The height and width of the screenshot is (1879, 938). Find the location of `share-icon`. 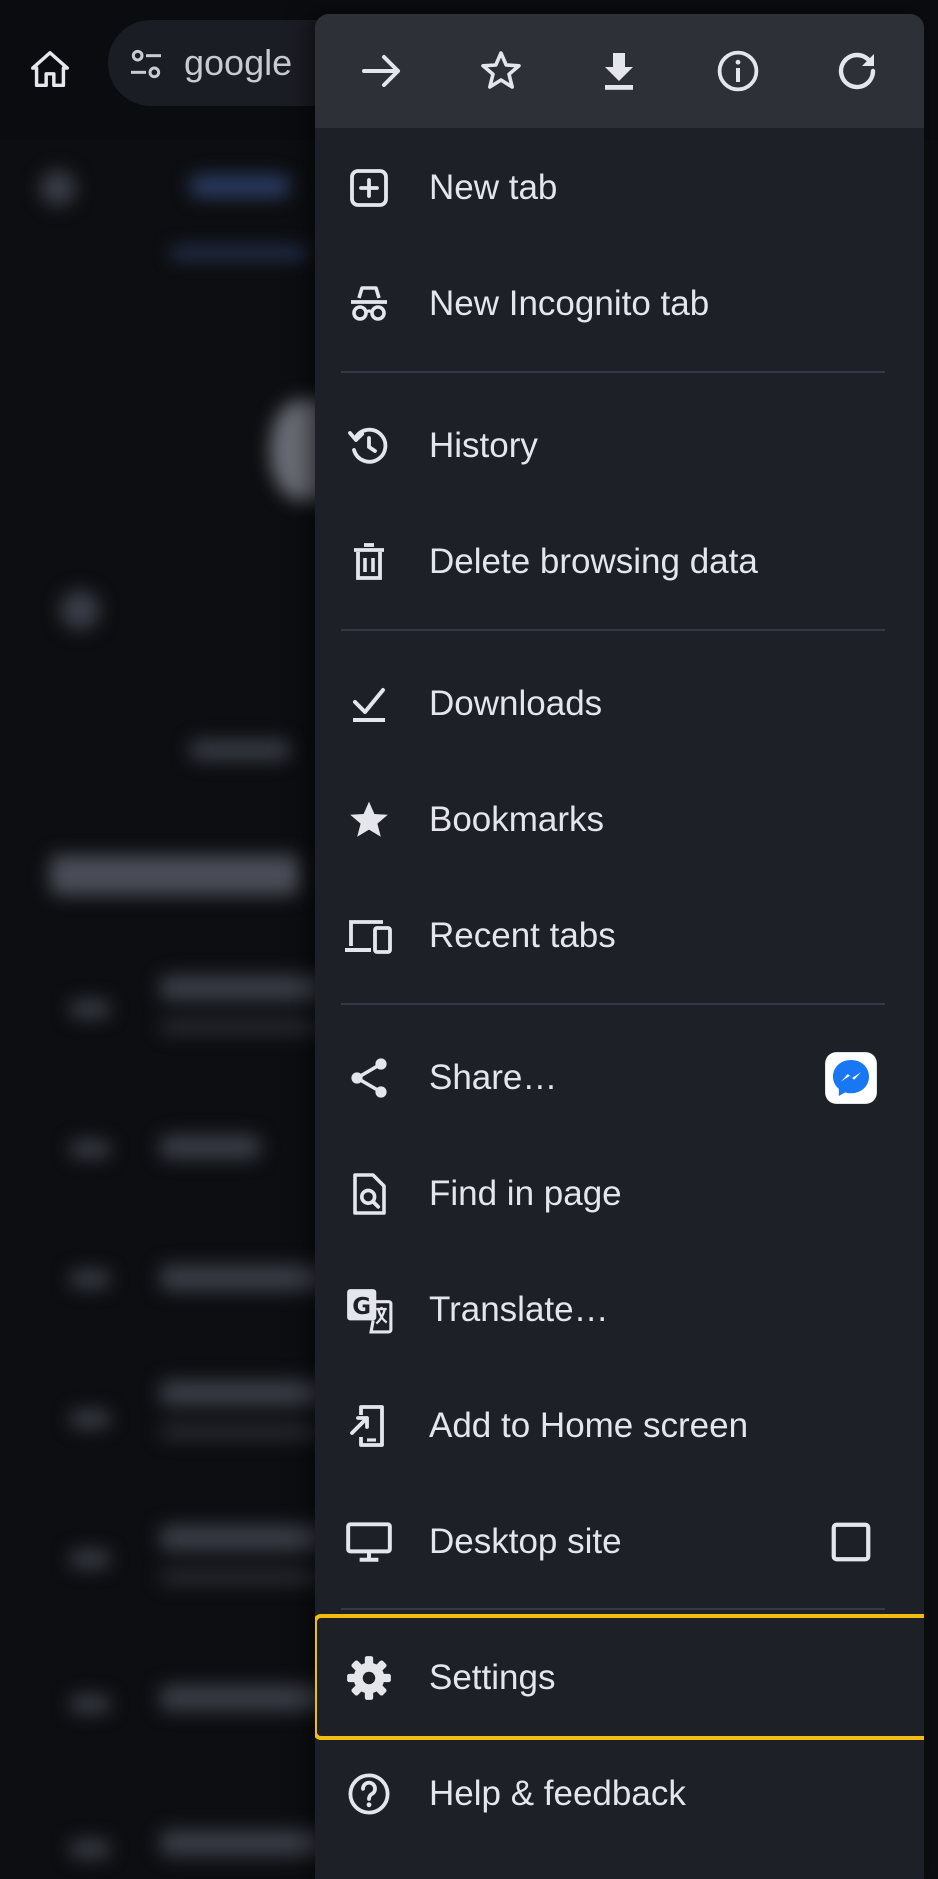

share-icon is located at coordinates (369, 1078).